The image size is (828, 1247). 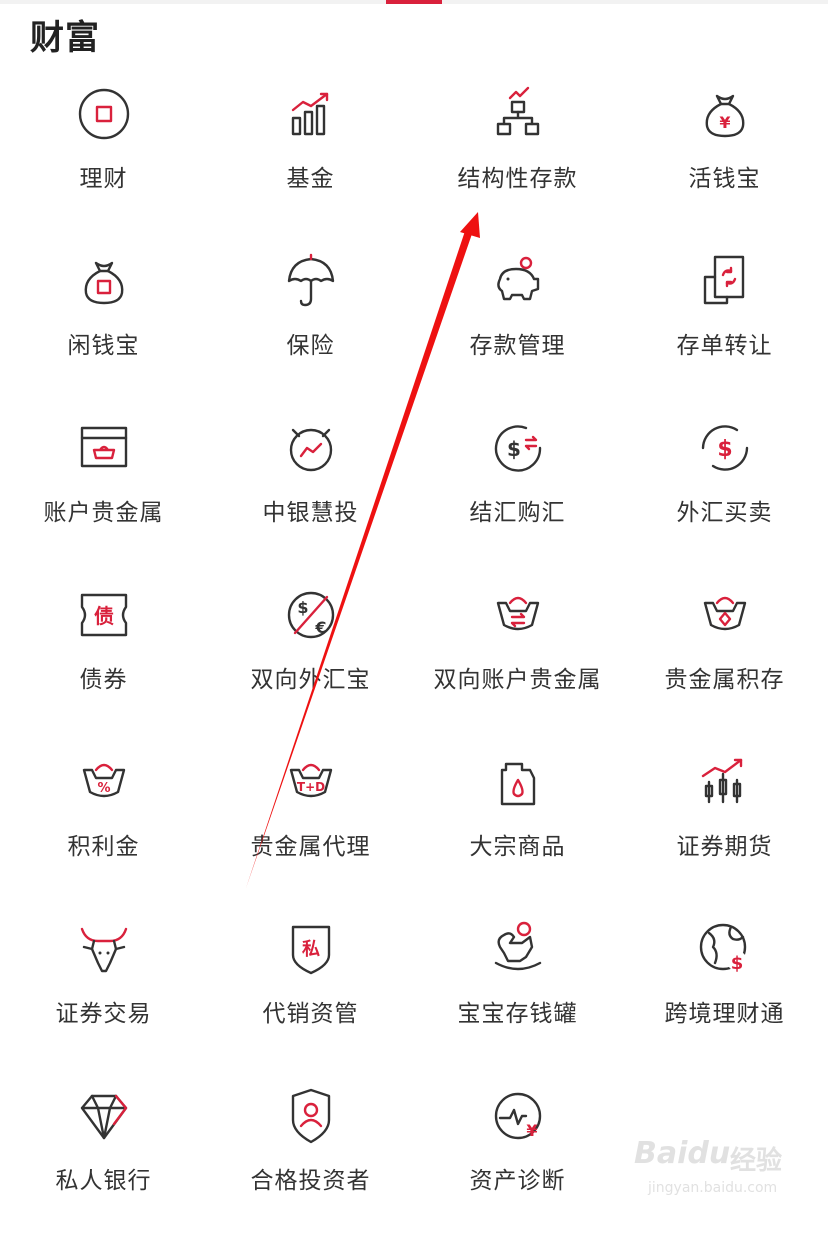 What do you see at coordinates (518, 615) in the screenshot?
I see `gold-ingot-exchange-icon` at bounding box center [518, 615].